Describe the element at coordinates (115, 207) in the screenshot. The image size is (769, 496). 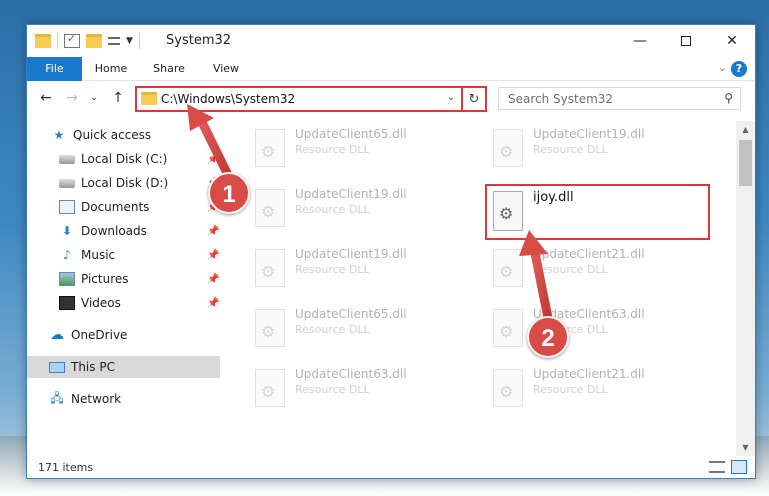
I see `sidebar-item-label: Documents` at that location.